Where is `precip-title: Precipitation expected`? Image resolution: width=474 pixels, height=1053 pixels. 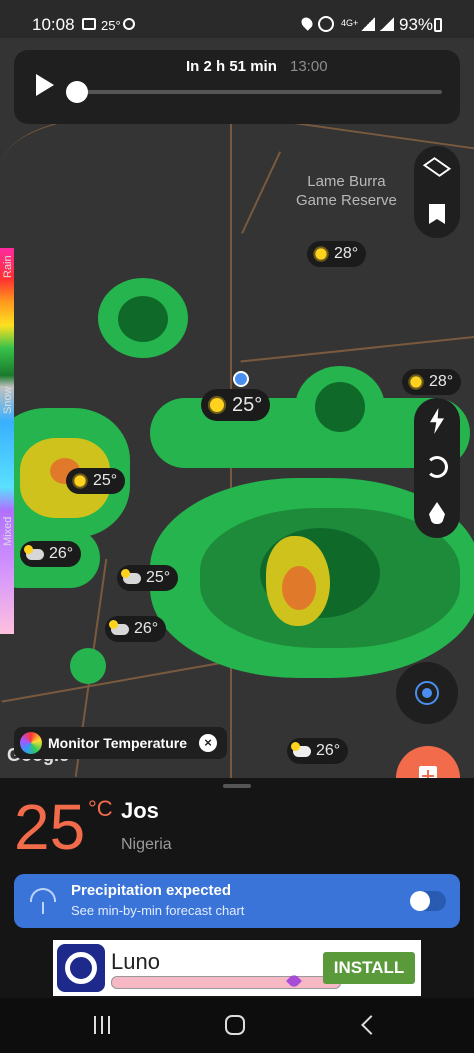
precip-title: Precipitation expected is located at coordinates (151, 890).